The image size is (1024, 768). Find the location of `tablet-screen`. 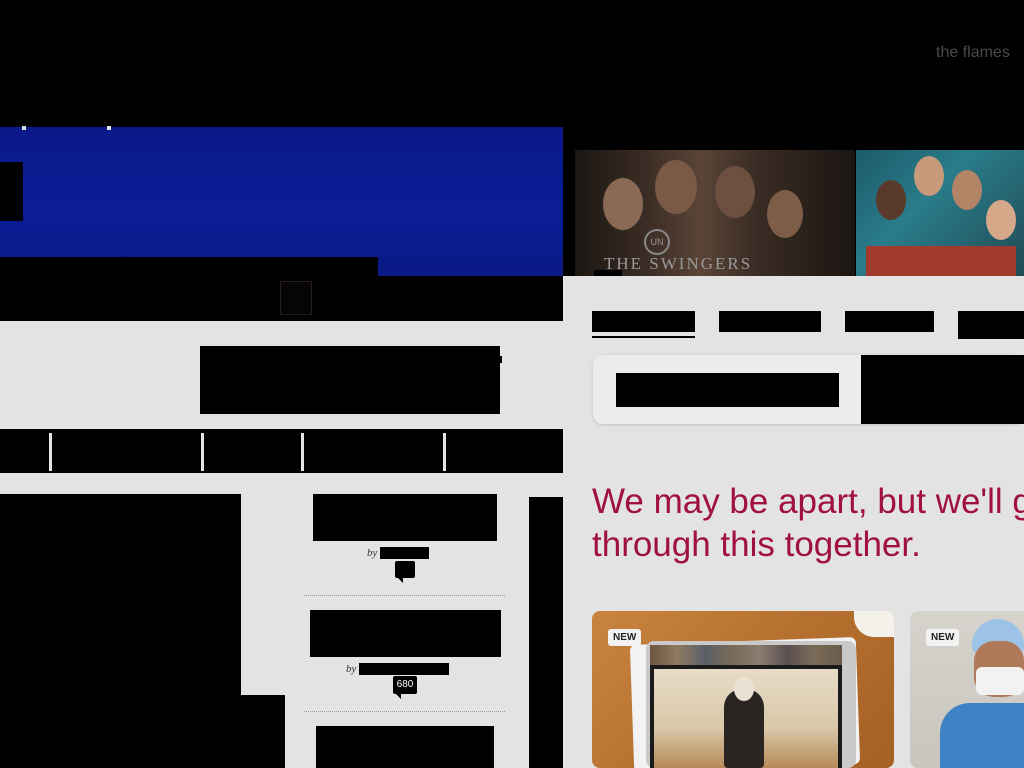

tablet-screen is located at coordinates (746, 706).